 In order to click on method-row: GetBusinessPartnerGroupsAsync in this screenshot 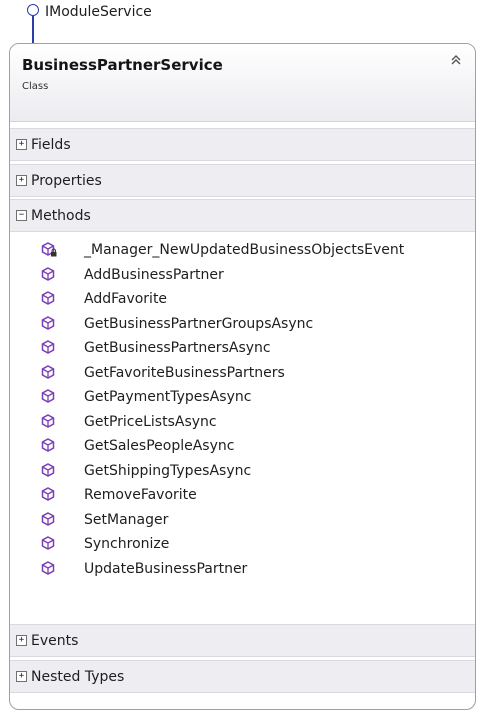, I will do `click(242, 325)`.